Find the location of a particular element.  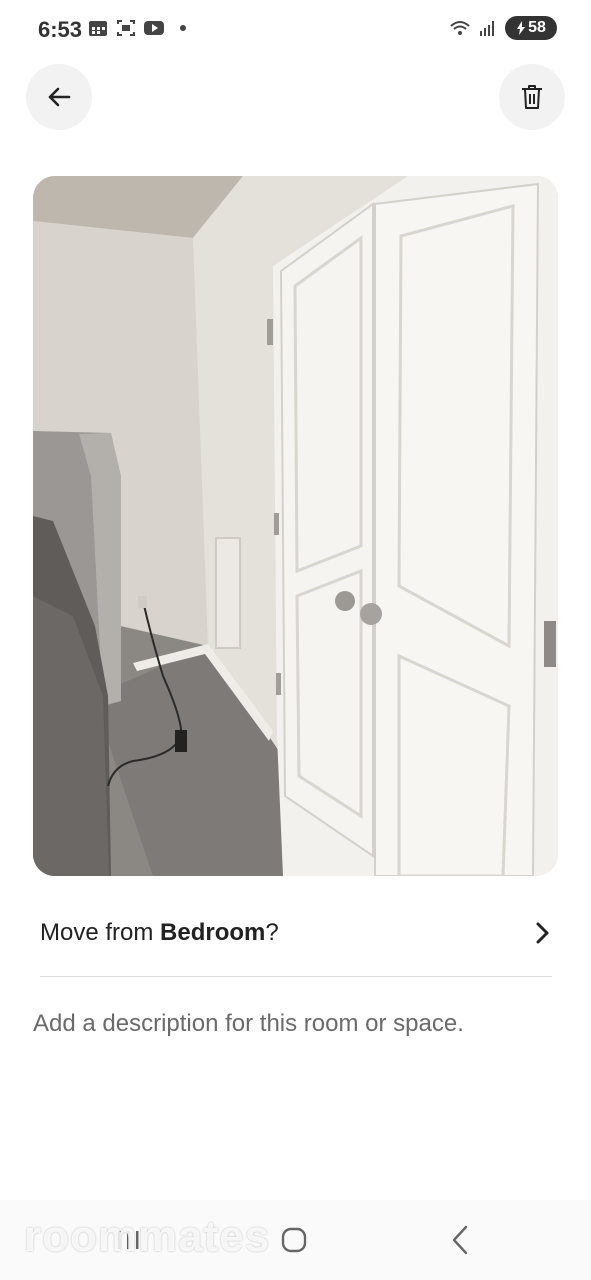

move-from-row: Move from Bedroom? is located at coordinates (296, 933).